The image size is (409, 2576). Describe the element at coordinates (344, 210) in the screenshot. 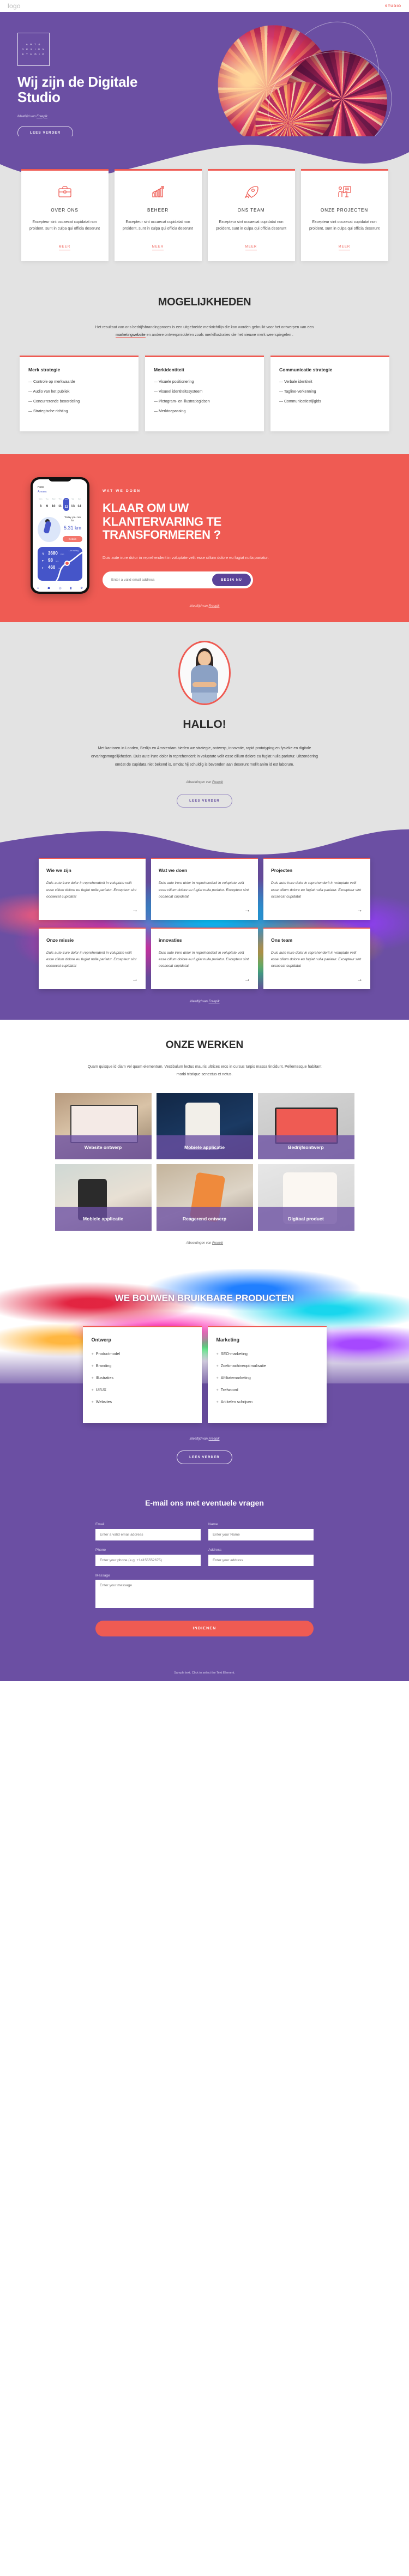

I see `feature-card-title: ONZE PROJECTEN` at that location.